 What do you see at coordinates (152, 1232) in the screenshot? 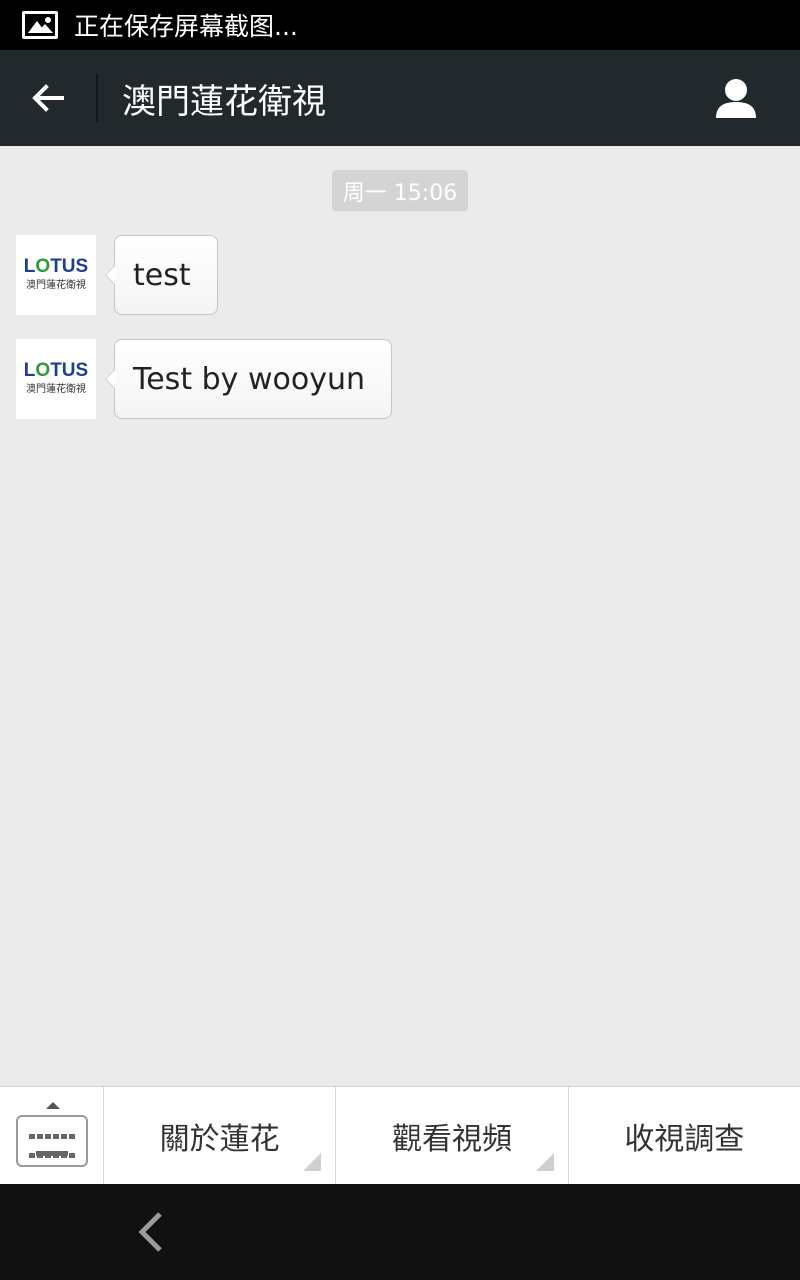
I see `chevron-left-icon` at bounding box center [152, 1232].